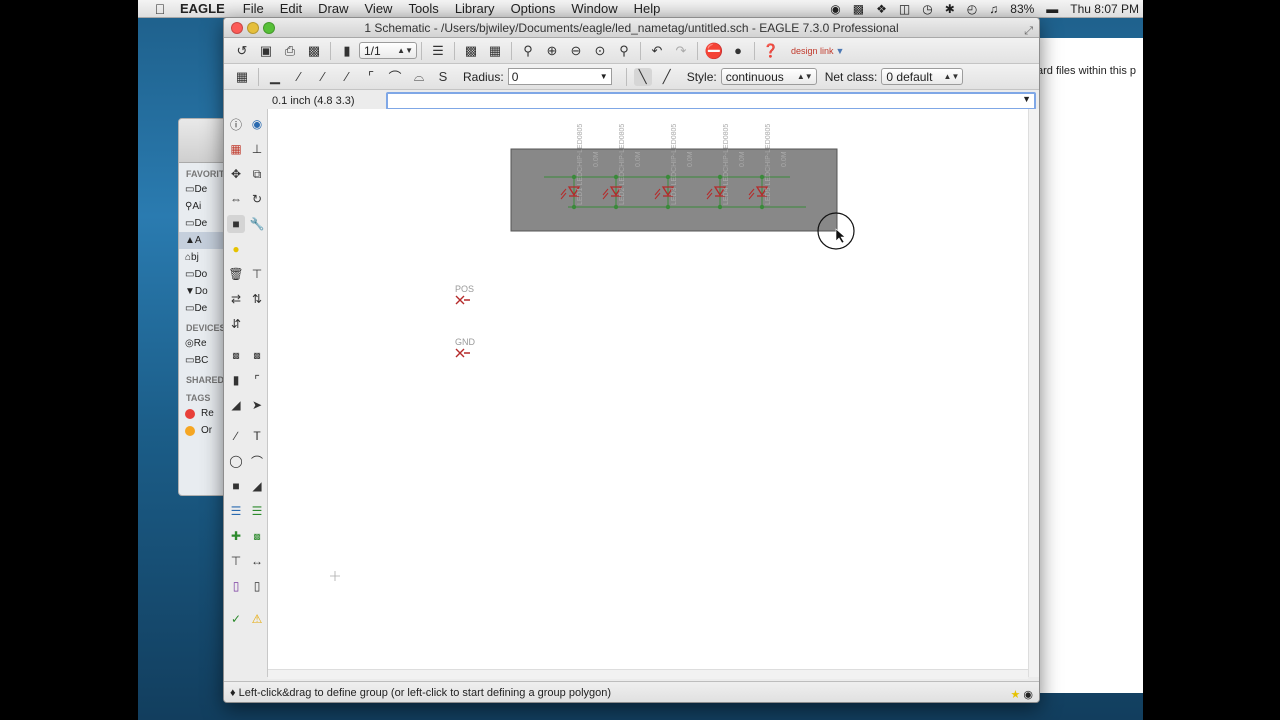 Image resolution: width=1280 pixels, height=720 pixels. I want to click on supply-pos: POS, so click(464, 294).